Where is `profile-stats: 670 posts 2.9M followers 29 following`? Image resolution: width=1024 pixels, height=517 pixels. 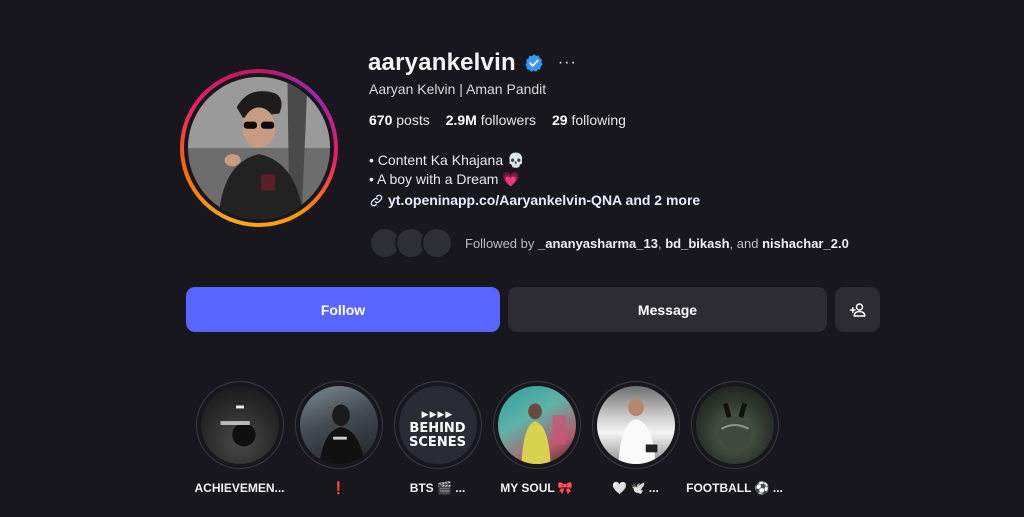
profile-stats: 670 posts 2.9M followers 29 following is located at coordinates (505, 120).